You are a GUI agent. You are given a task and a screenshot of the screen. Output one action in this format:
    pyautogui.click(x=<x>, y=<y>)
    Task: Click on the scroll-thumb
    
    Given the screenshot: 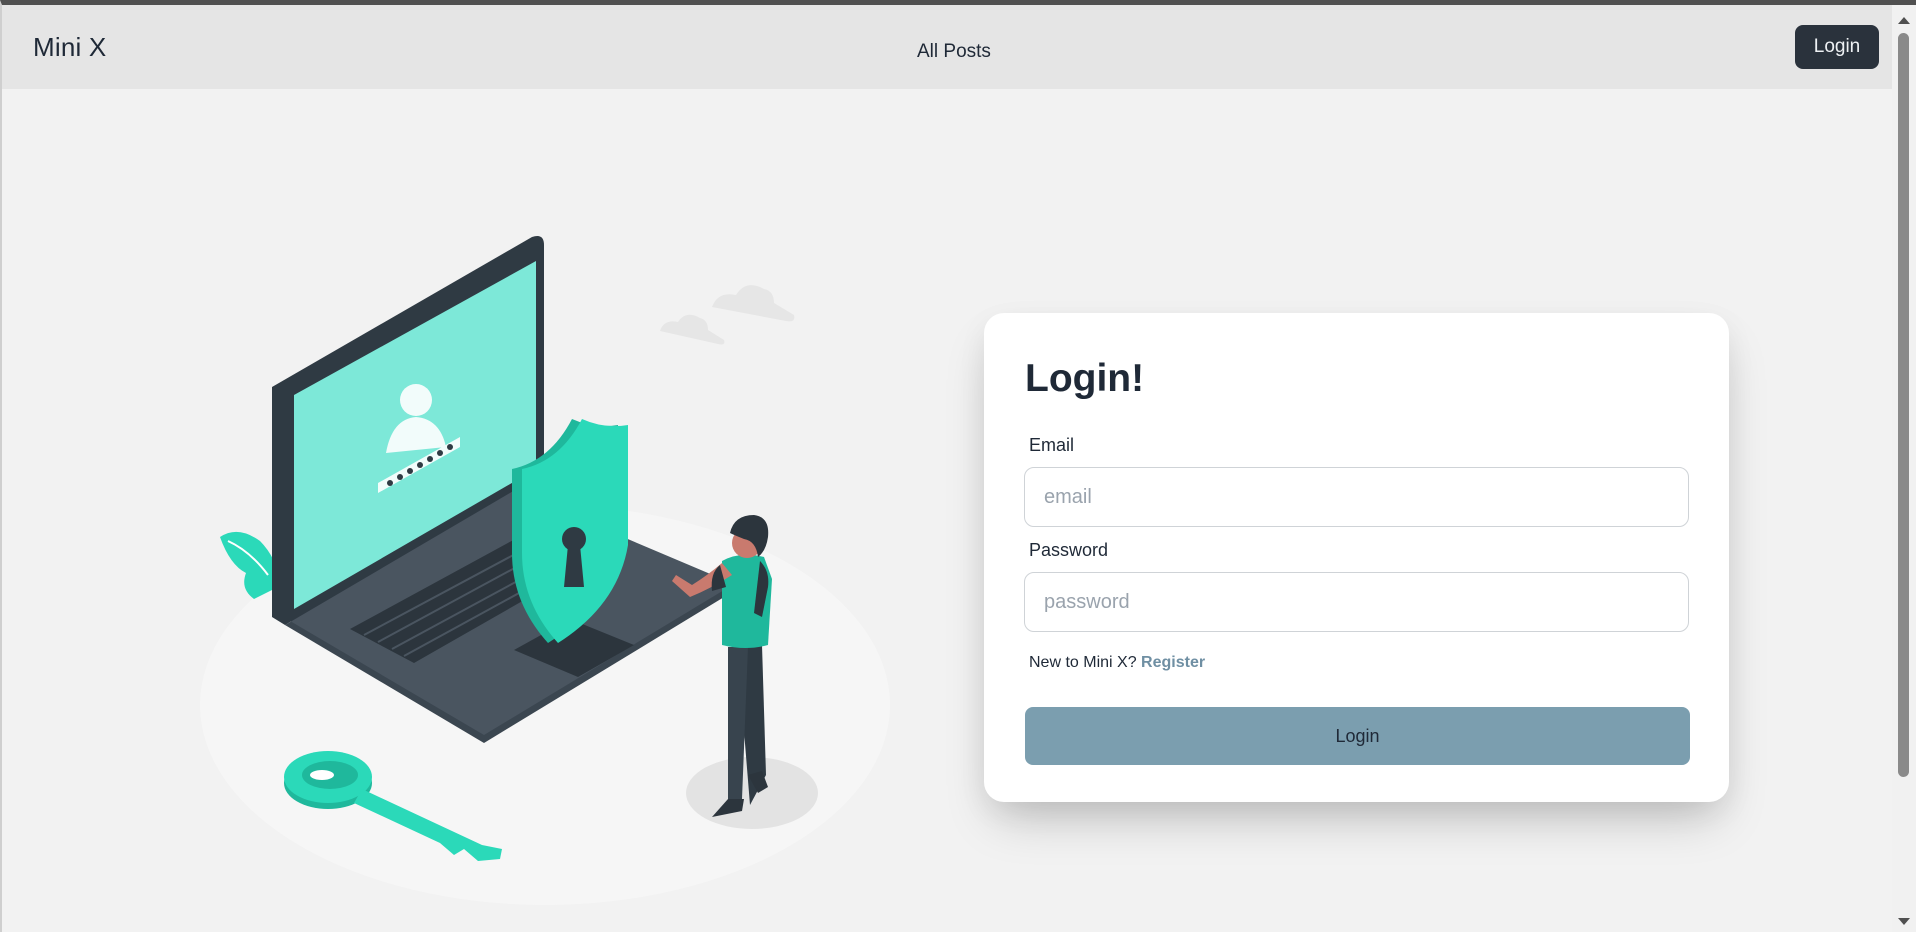 What is the action you would take?
    pyautogui.click(x=1903, y=405)
    